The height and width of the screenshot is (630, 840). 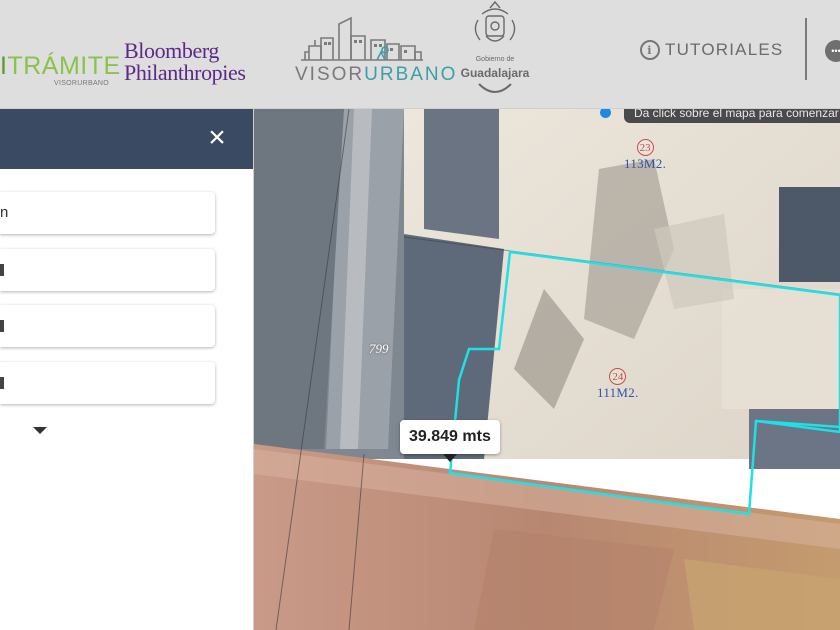 I want to click on lot-label-23: 23 113M2., so click(x=645, y=155).